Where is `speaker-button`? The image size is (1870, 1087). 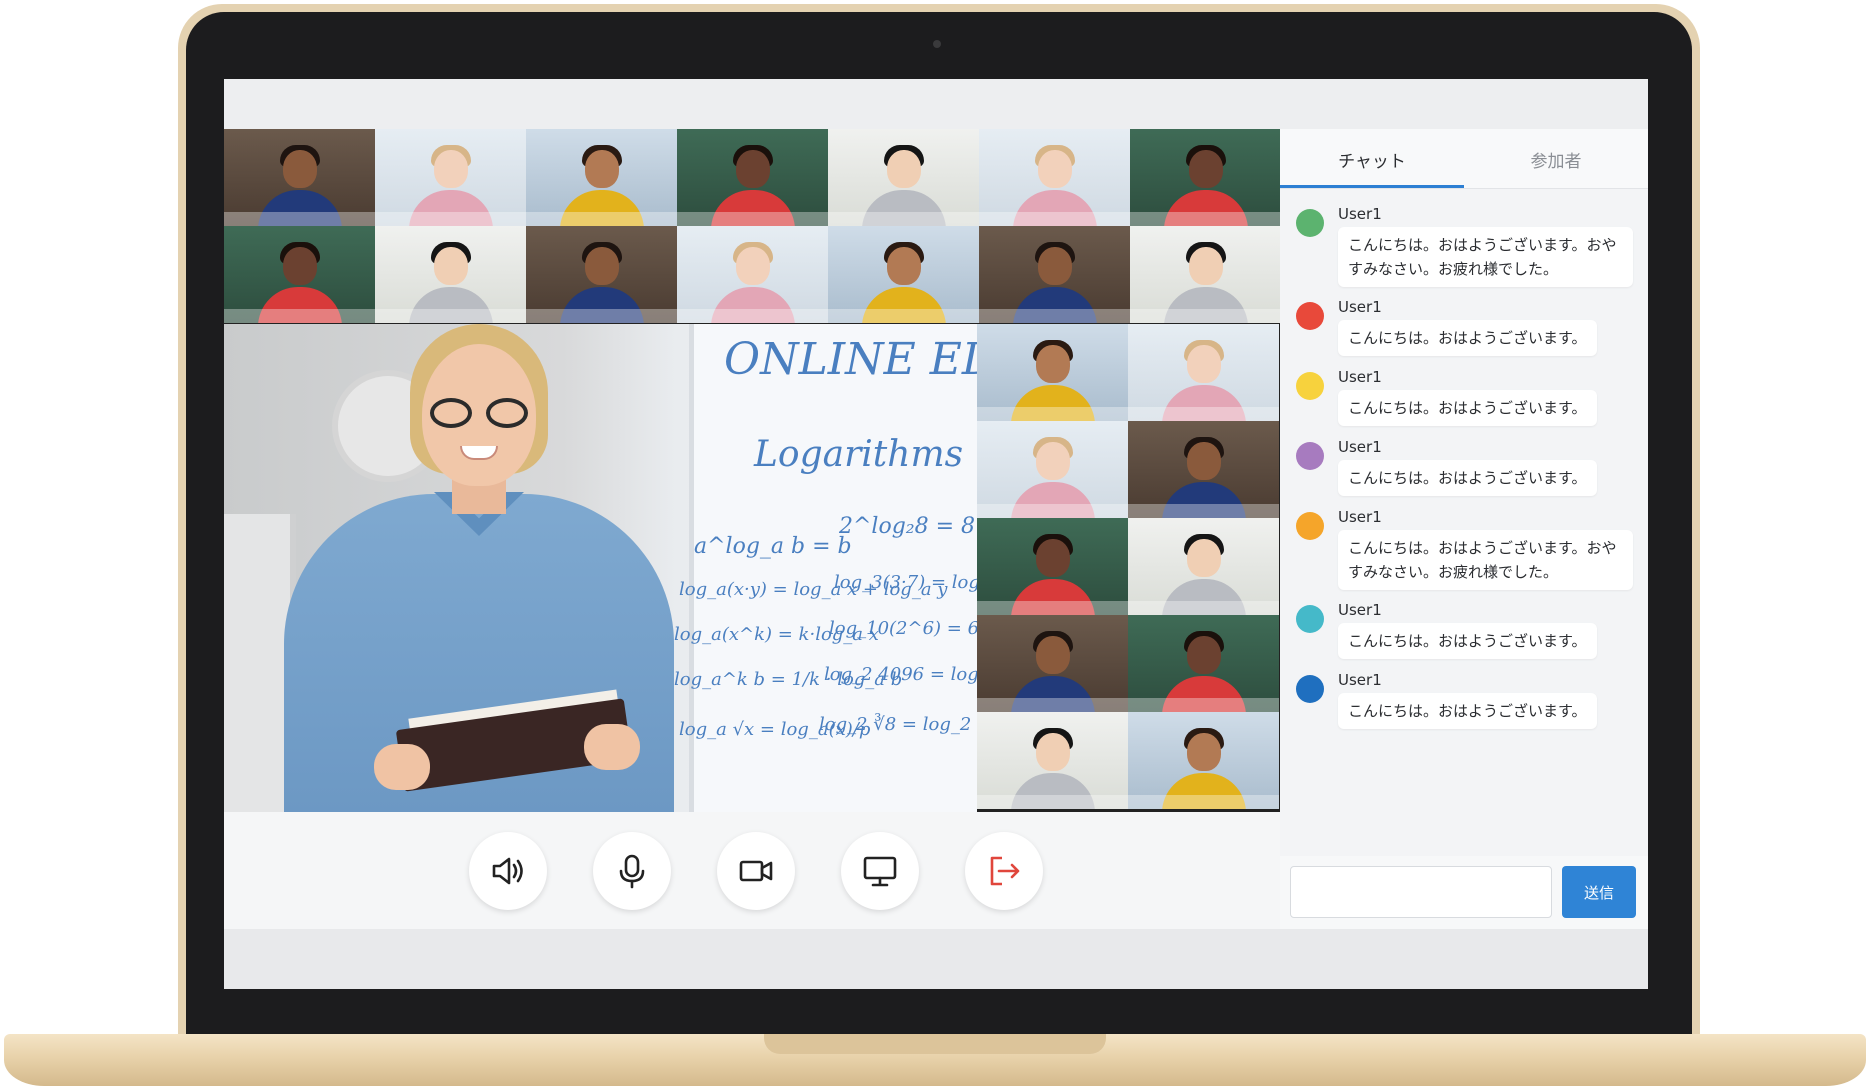
speaker-button is located at coordinates (508, 871).